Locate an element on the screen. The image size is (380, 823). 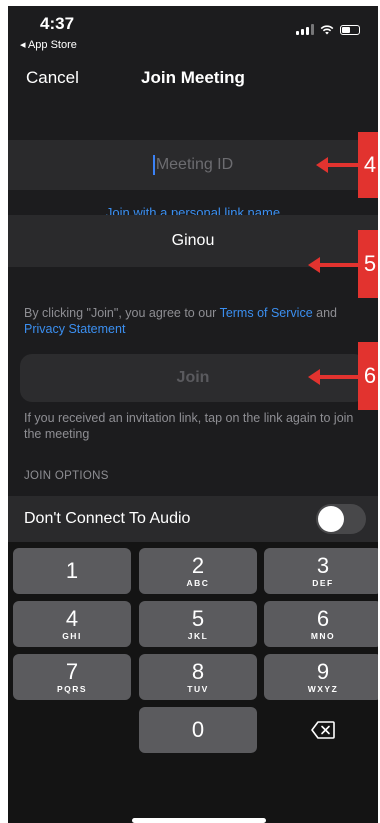
keypad-key-7: 7 PQRS is located at coordinates (72, 677).